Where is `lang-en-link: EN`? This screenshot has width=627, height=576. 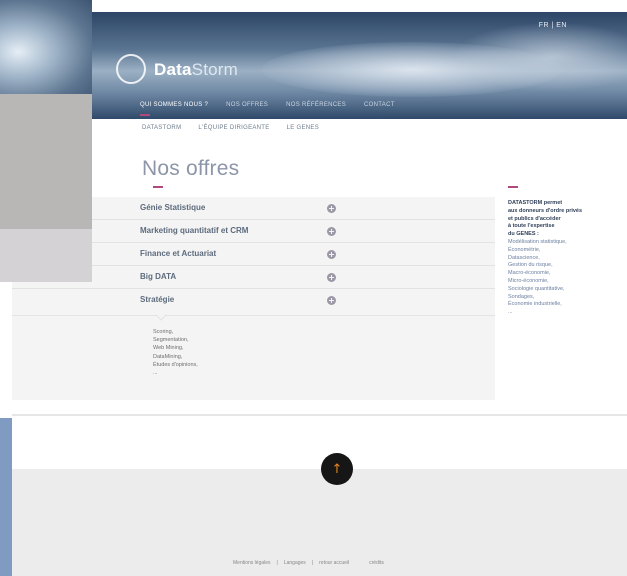
lang-en-link: EN is located at coordinates (561, 25).